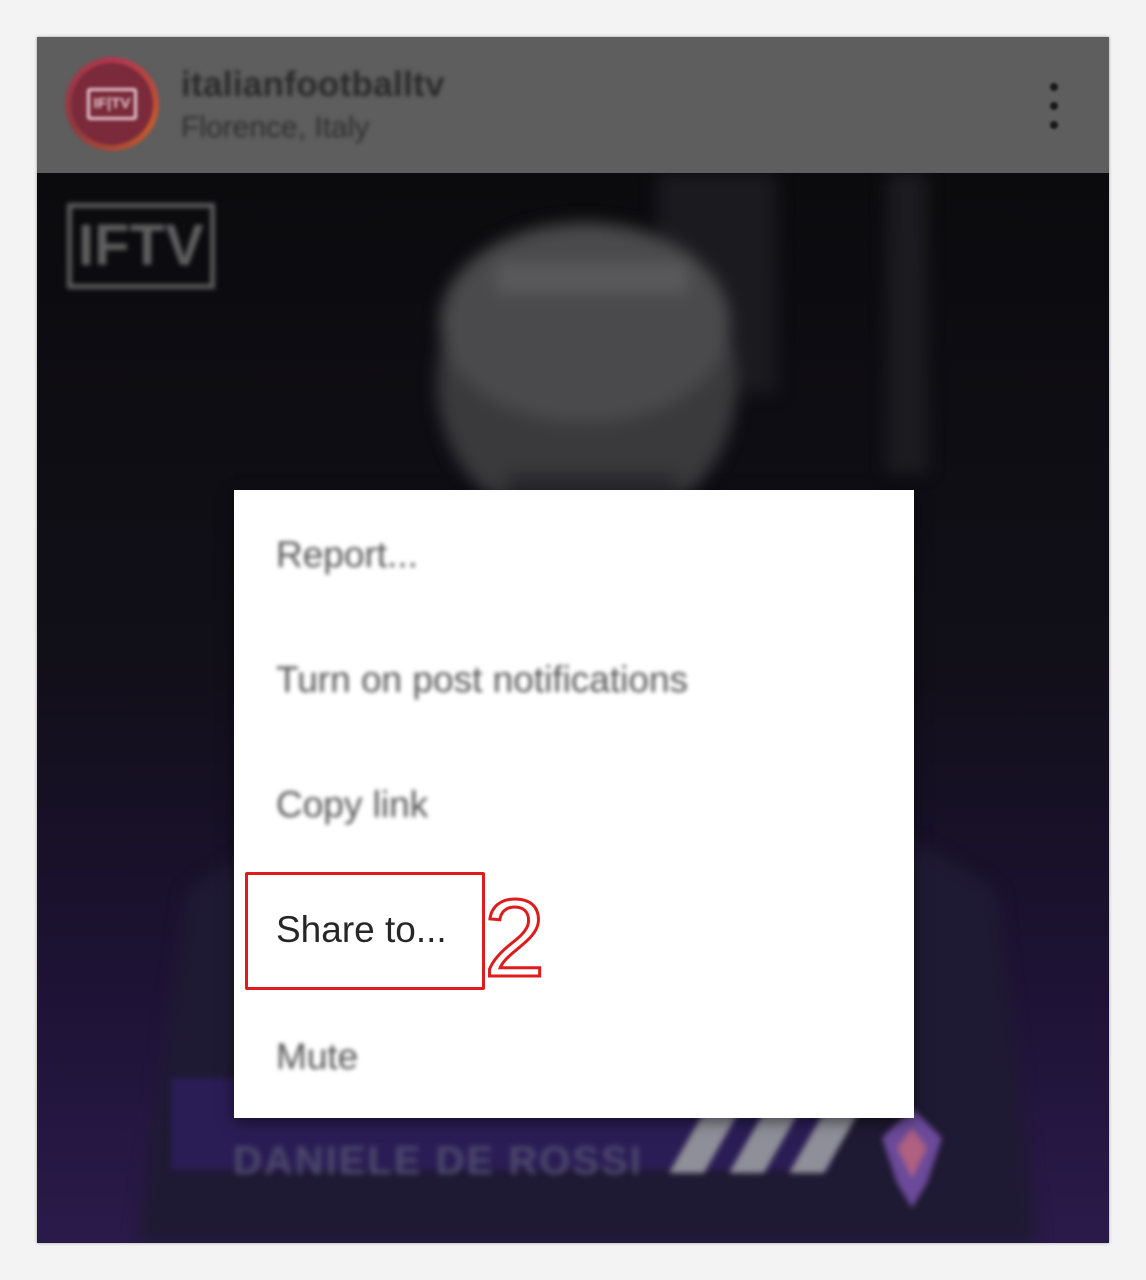 The image size is (1146, 1280). What do you see at coordinates (482, 679) in the screenshot?
I see `menu-item-label: Turn on post notifications` at bounding box center [482, 679].